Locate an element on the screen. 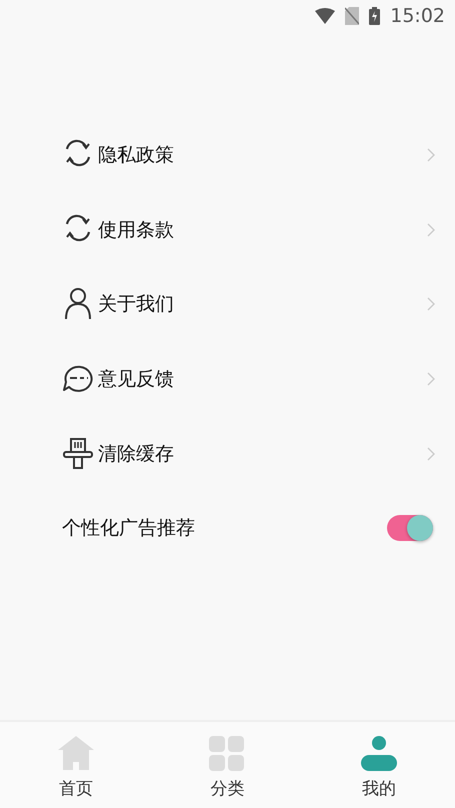 The width and height of the screenshot is (455, 808). brush-icon is located at coordinates (78, 453).